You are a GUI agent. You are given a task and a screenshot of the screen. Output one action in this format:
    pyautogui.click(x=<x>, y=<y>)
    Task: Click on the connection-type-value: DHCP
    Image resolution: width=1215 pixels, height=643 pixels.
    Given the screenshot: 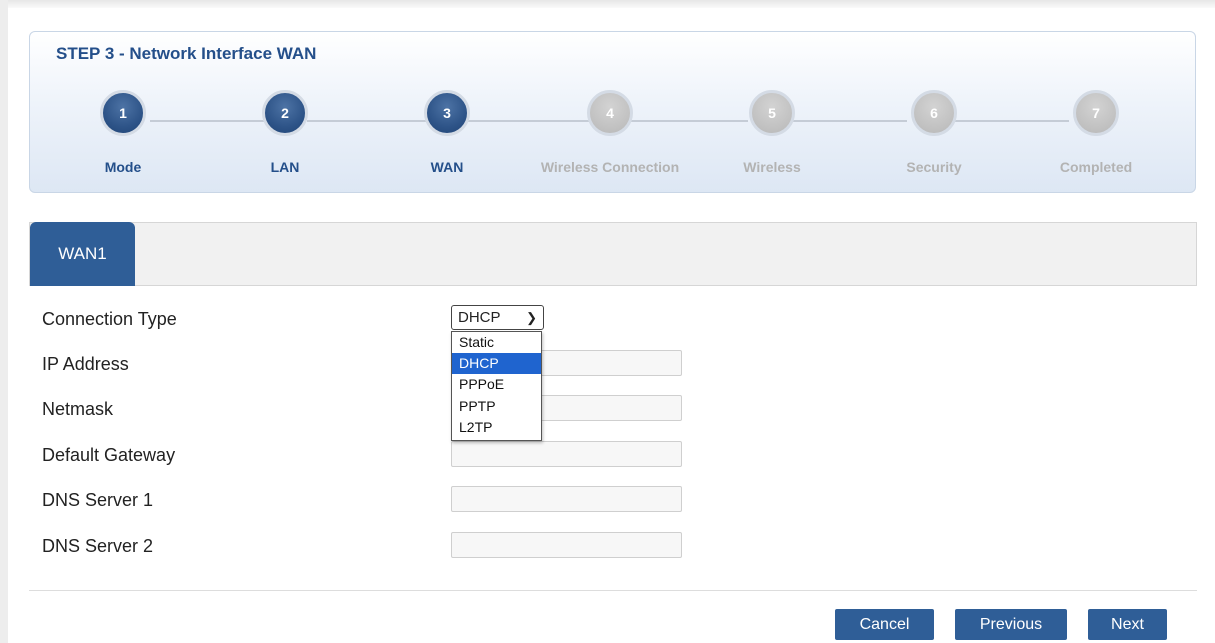 What is the action you would take?
    pyautogui.click(x=479, y=317)
    